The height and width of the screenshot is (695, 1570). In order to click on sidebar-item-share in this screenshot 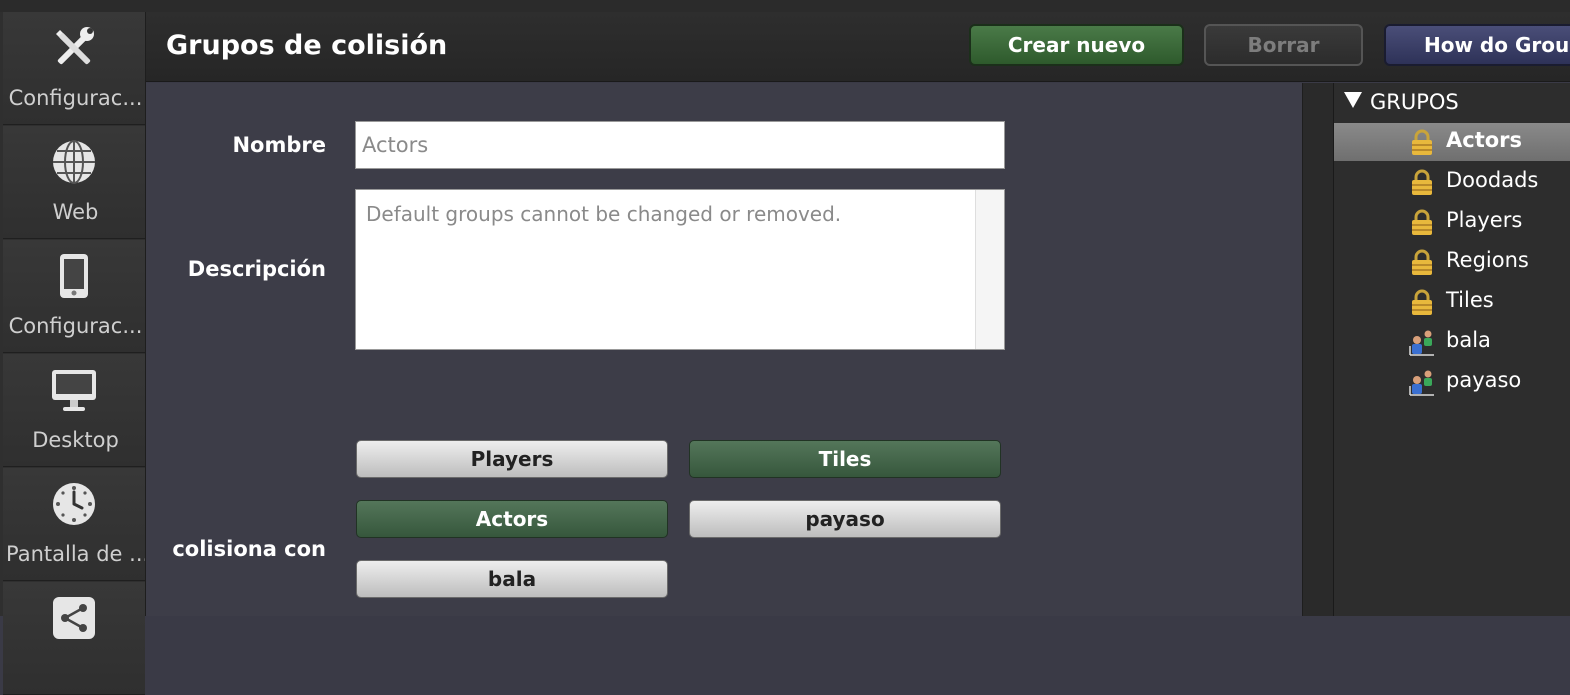, I will do `click(74, 638)`.